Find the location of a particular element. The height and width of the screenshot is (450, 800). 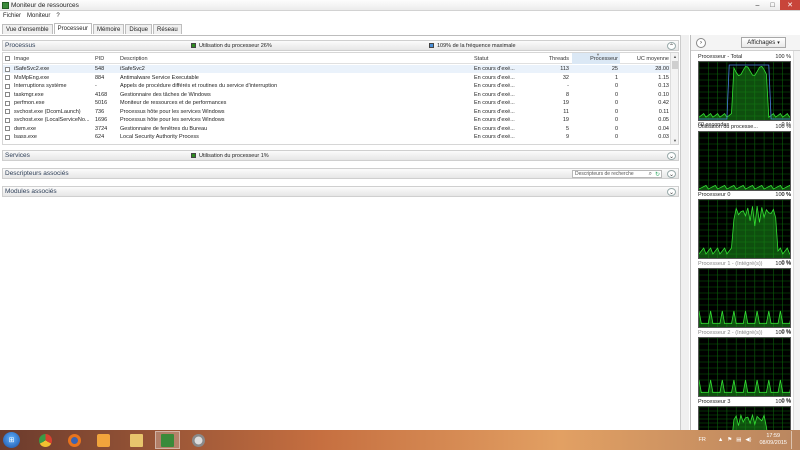

cell-description: Processus hôte pour les services Windows is located at coordinates (172, 120).